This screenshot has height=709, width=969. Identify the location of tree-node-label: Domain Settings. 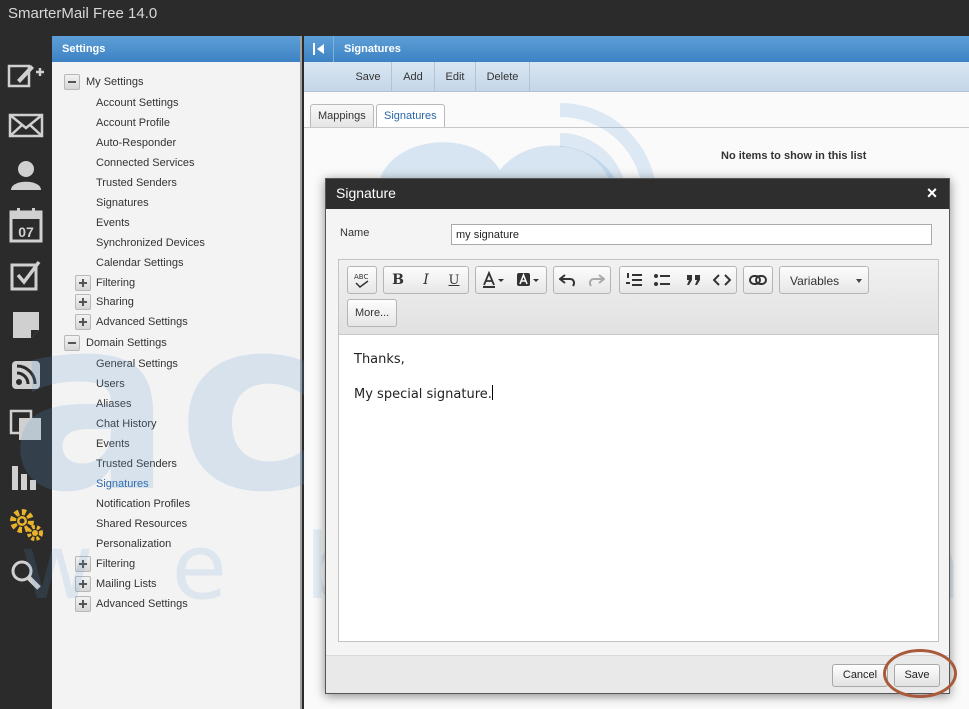
(126, 343).